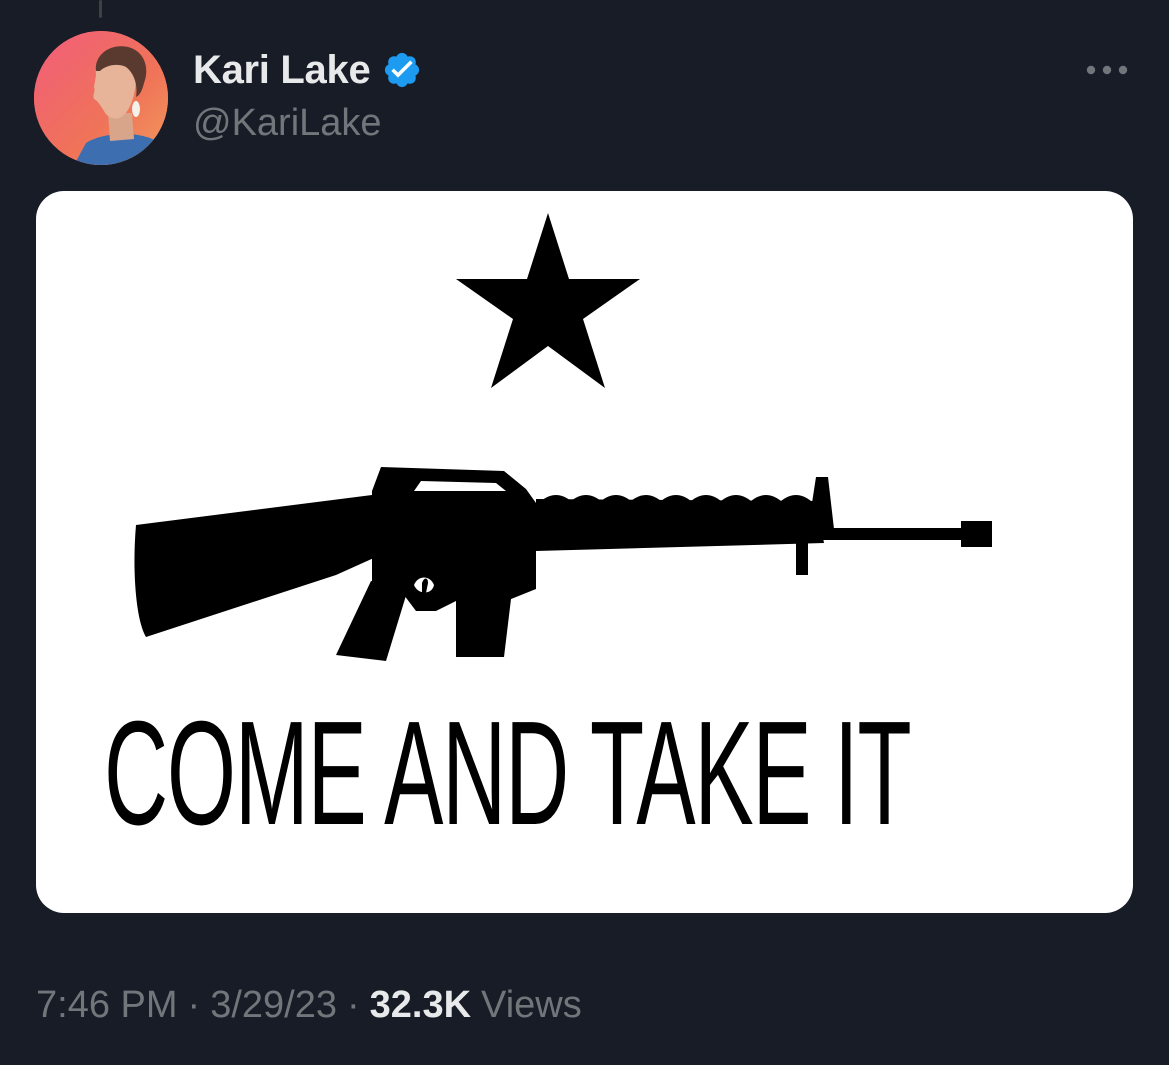 This screenshot has width=1169, height=1065. I want to click on ellipsis-icon, so click(1107, 70).